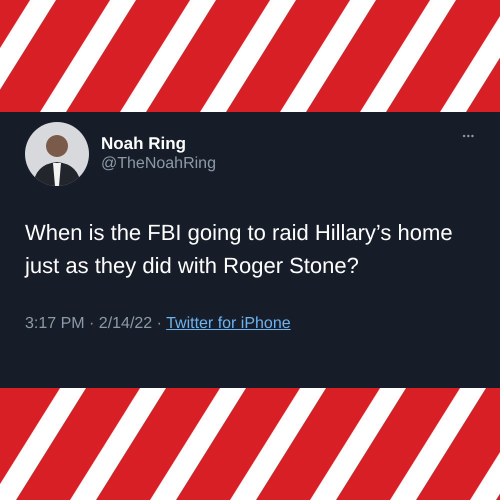 The height and width of the screenshot is (500, 500). What do you see at coordinates (158, 324) in the screenshot?
I see `tweet-metadata: 3:17 PM · 2/14/22 · Twitter for iPhone` at bounding box center [158, 324].